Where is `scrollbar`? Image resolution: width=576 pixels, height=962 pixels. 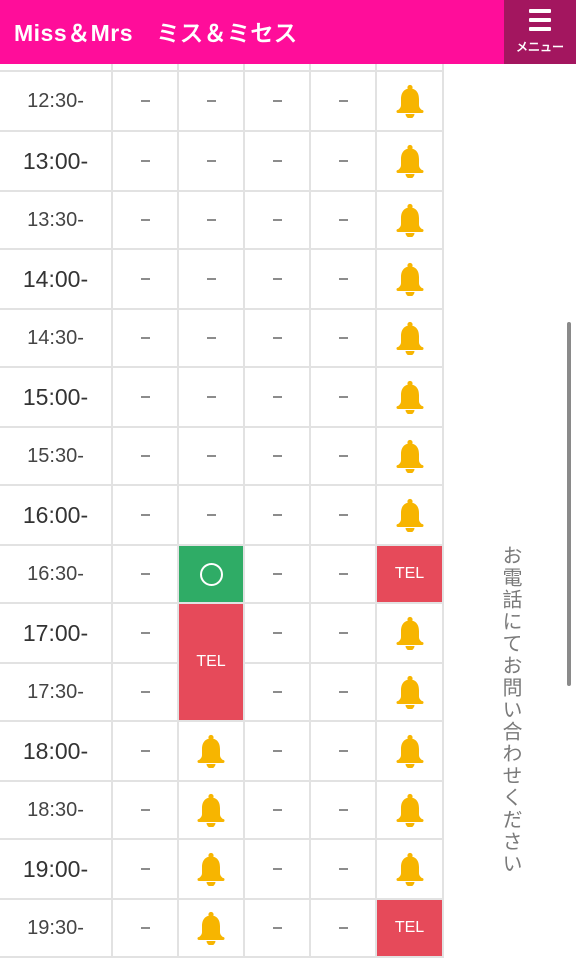
scrollbar is located at coordinates (569, 504).